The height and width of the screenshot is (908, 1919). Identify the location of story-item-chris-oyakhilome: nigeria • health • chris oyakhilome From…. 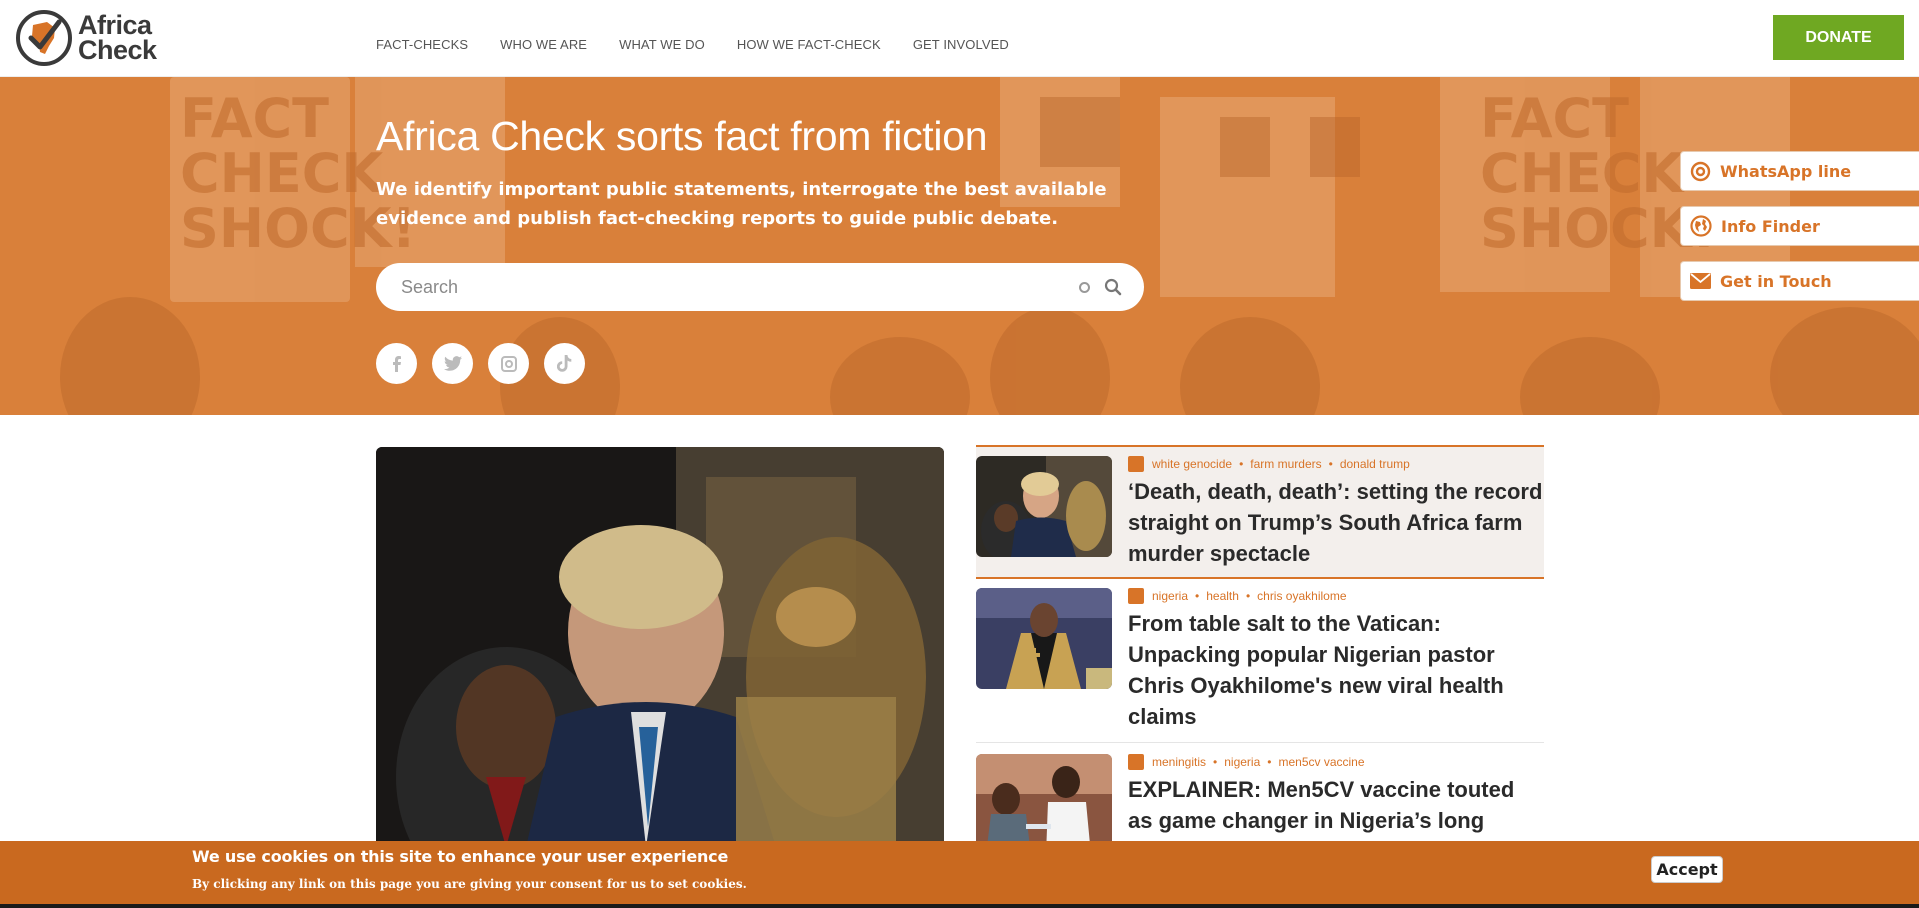
(1260, 665).